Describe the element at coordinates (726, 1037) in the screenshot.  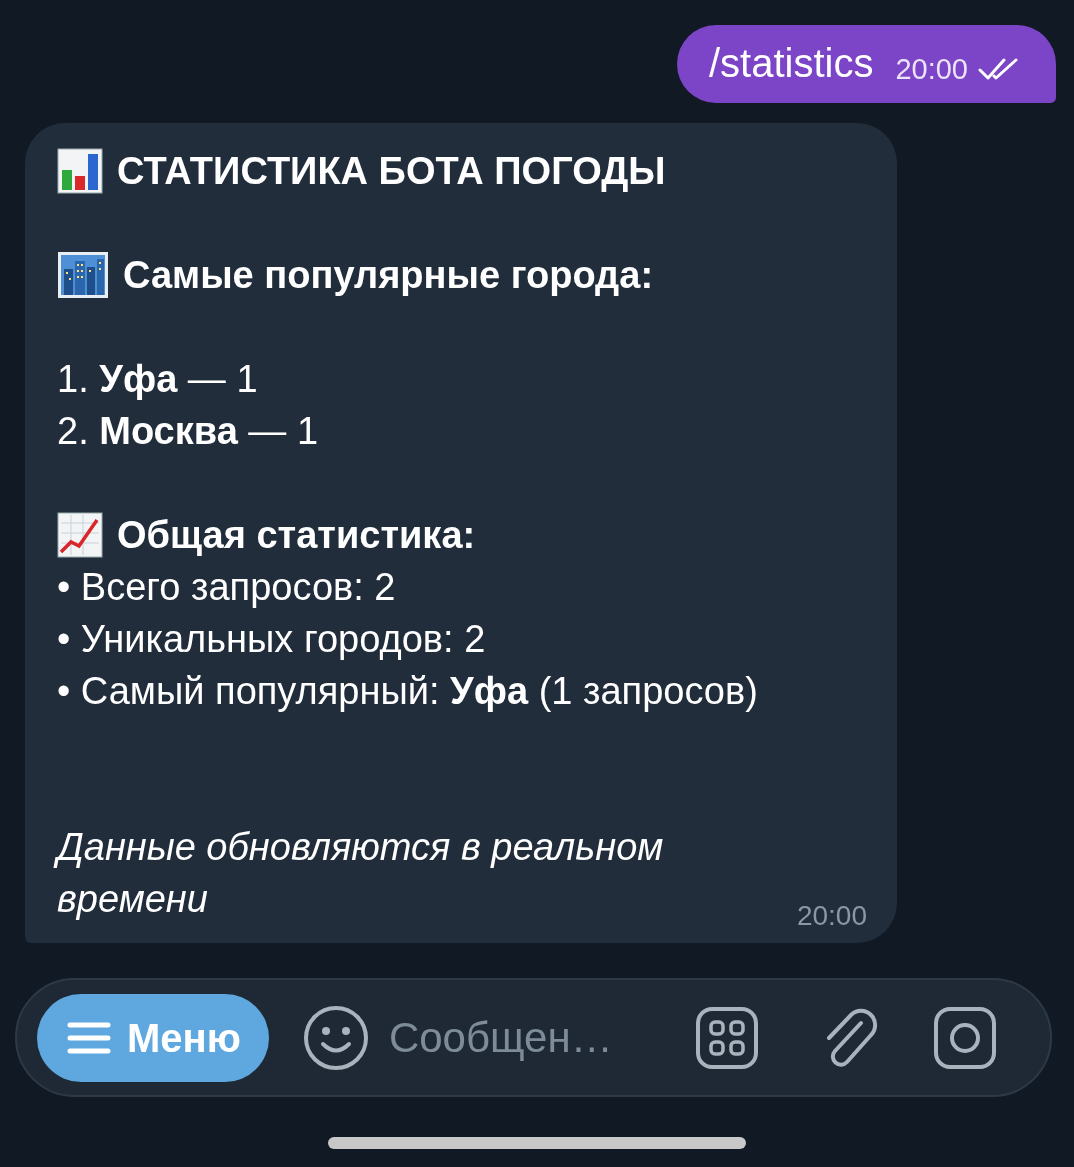
I see `grid-icon` at that location.